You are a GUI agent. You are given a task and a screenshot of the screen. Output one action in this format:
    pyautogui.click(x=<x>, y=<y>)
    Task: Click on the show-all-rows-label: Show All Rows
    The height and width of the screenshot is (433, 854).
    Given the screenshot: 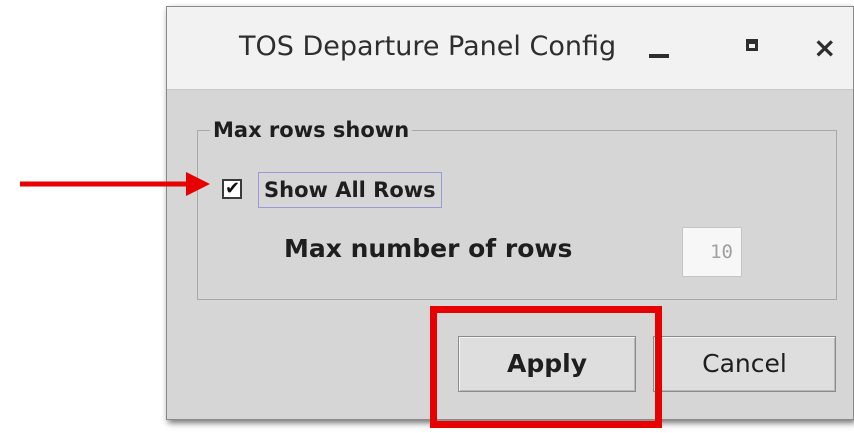 What is the action you would take?
    pyautogui.click(x=350, y=190)
    